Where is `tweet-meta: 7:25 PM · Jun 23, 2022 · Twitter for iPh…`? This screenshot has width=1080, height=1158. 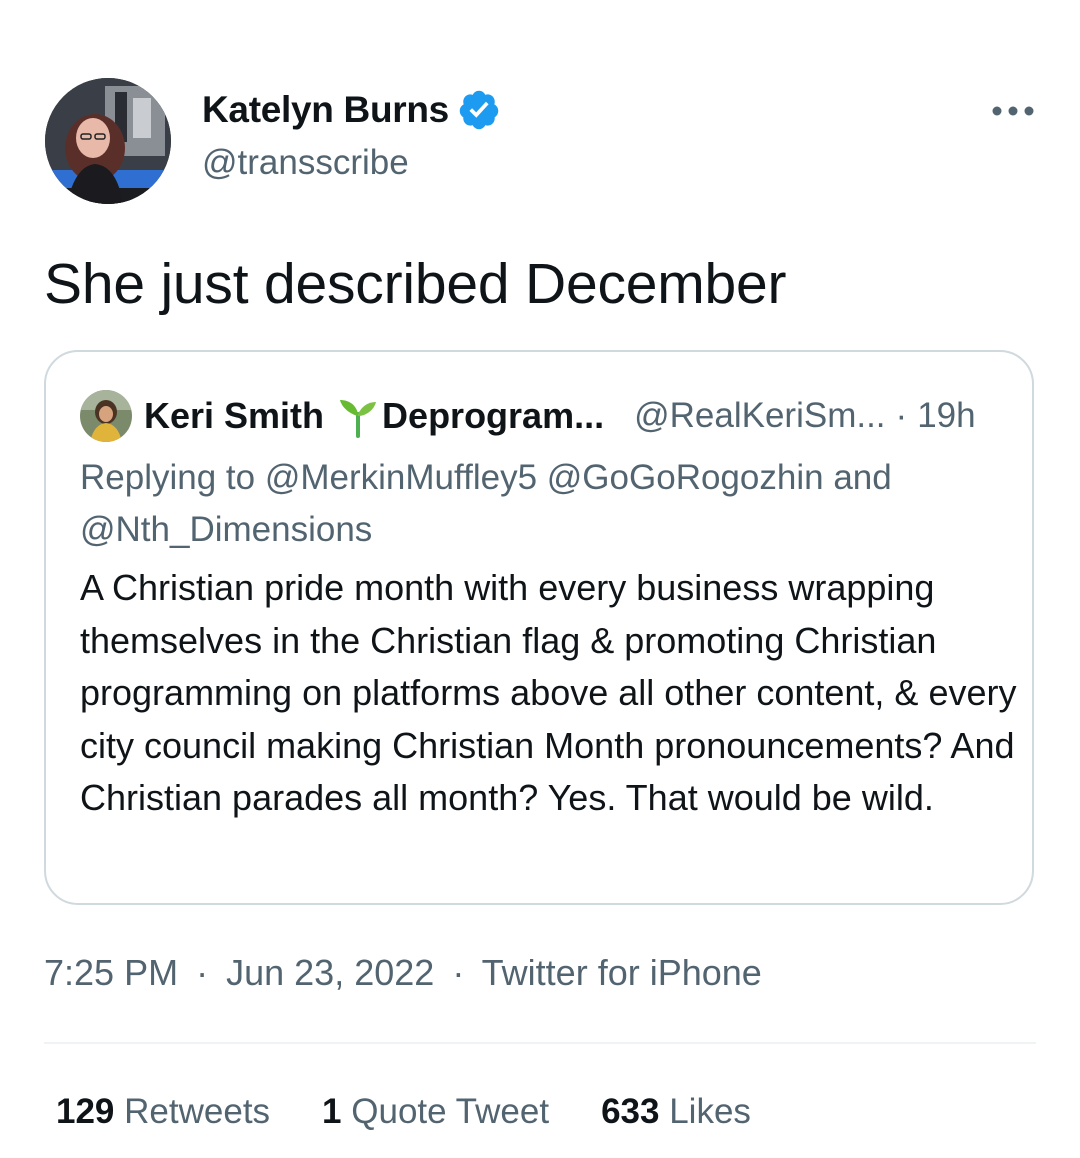 tweet-meta: 7:25 PM · Jun 23, 2022 · Twitter for iPh… is located at coordinates (403, 973).